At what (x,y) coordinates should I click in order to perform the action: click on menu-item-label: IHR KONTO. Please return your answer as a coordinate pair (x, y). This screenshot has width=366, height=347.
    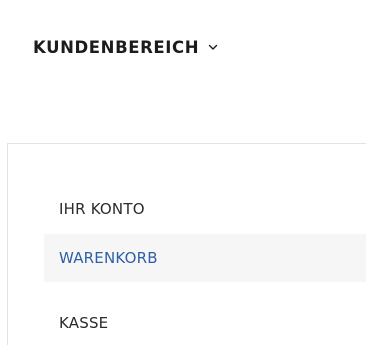
    Looking at the image, I should click on (102, 209).